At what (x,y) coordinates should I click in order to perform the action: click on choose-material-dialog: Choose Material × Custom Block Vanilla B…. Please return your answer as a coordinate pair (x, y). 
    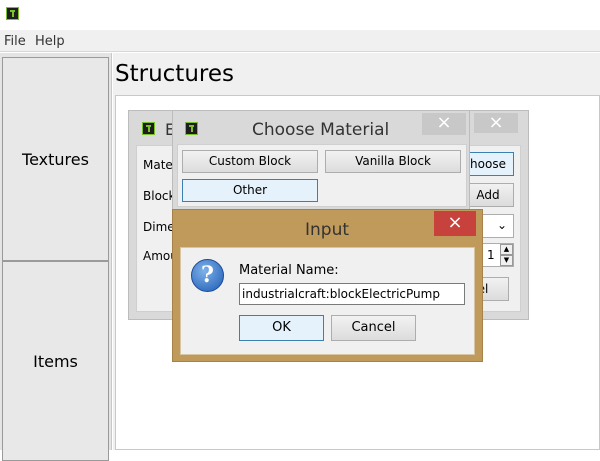
    Looking at the image, I should click on (321, 160).